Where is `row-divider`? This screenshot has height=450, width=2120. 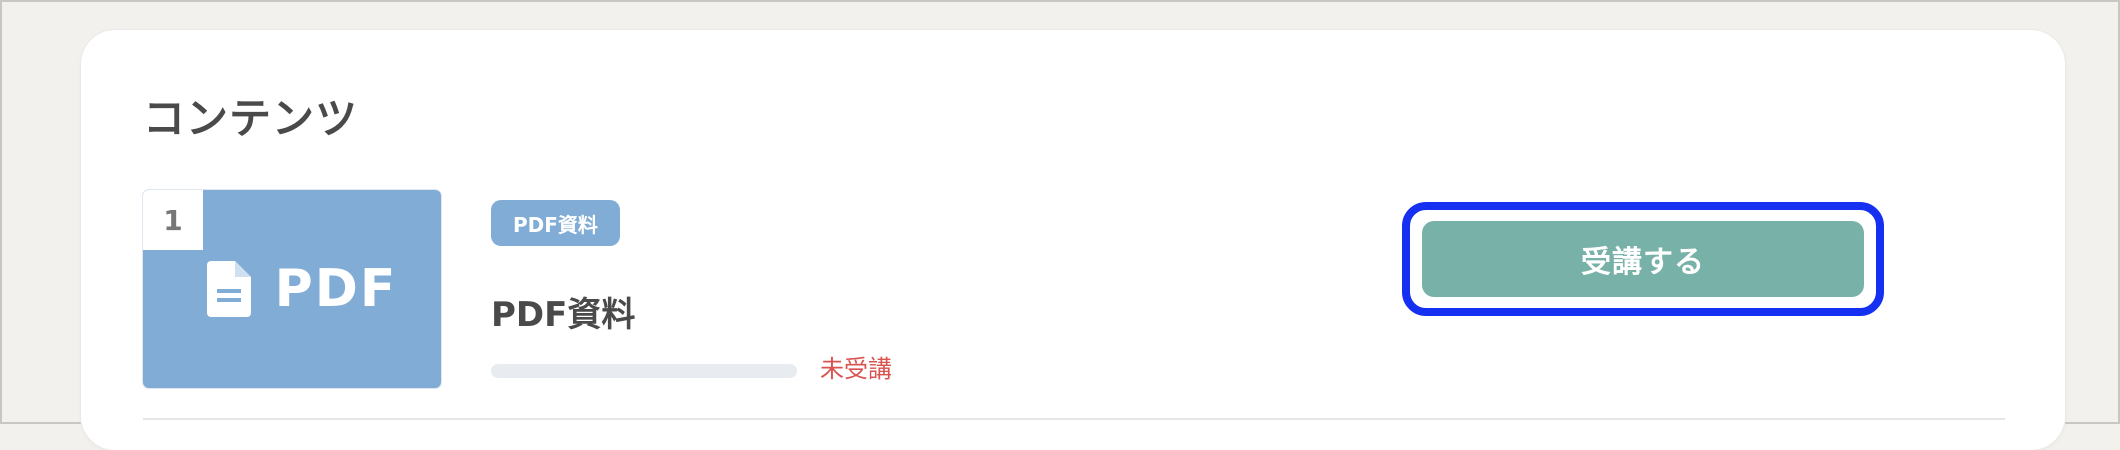 row-divider is located at coordinates (1074, 419).